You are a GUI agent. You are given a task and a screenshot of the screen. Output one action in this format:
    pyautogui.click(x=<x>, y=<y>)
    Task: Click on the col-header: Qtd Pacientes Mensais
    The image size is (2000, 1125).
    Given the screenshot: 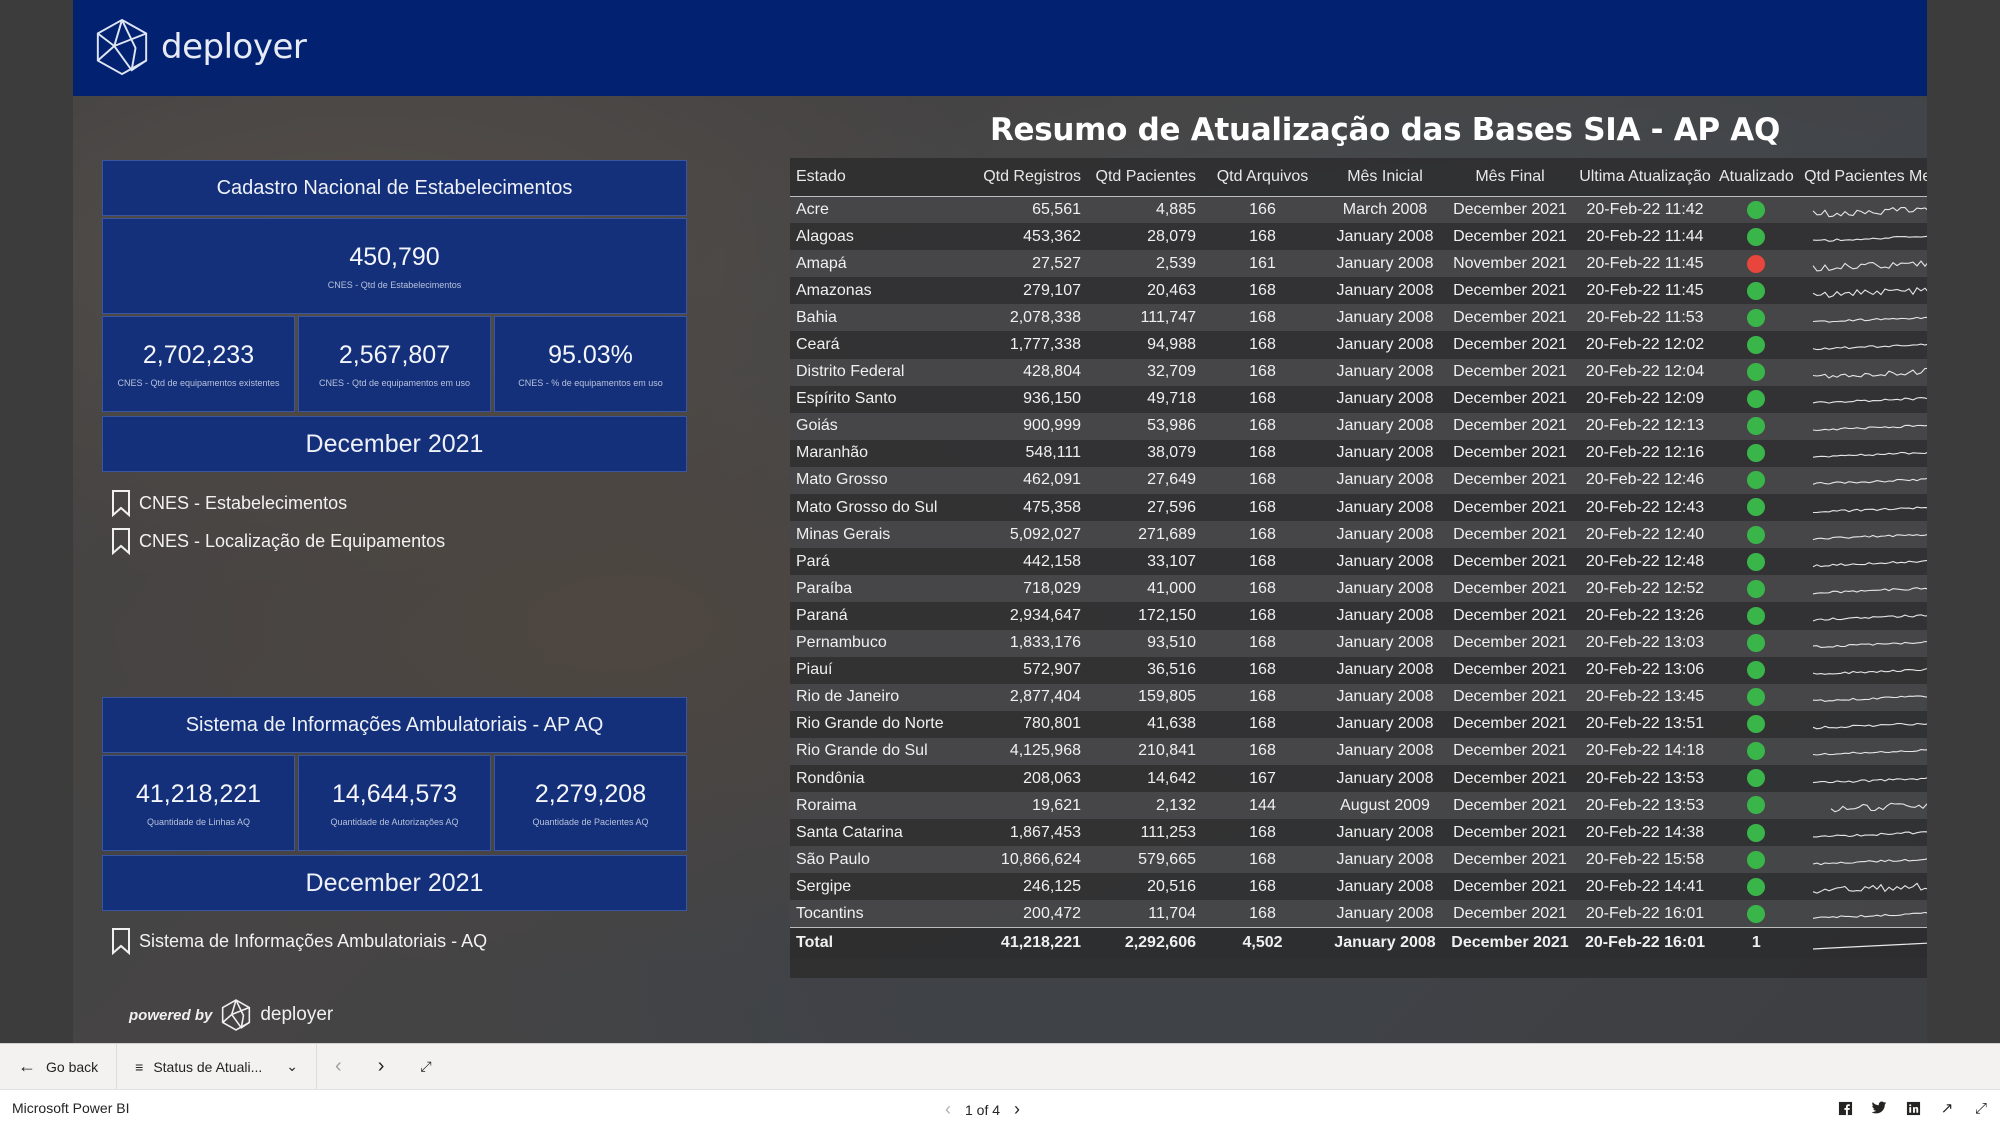 What is the action you would take?
    pyautogui.click(x=1862, y=177)
    